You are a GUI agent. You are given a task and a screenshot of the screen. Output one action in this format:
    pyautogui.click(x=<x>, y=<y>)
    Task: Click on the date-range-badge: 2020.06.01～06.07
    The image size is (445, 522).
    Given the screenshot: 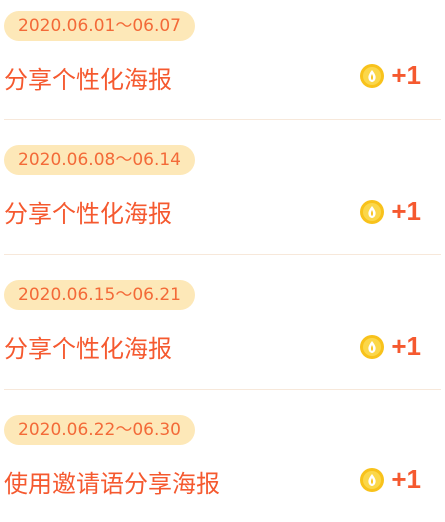 What is the action you would take?
    pyautogui.click(x=100, y=26)
    